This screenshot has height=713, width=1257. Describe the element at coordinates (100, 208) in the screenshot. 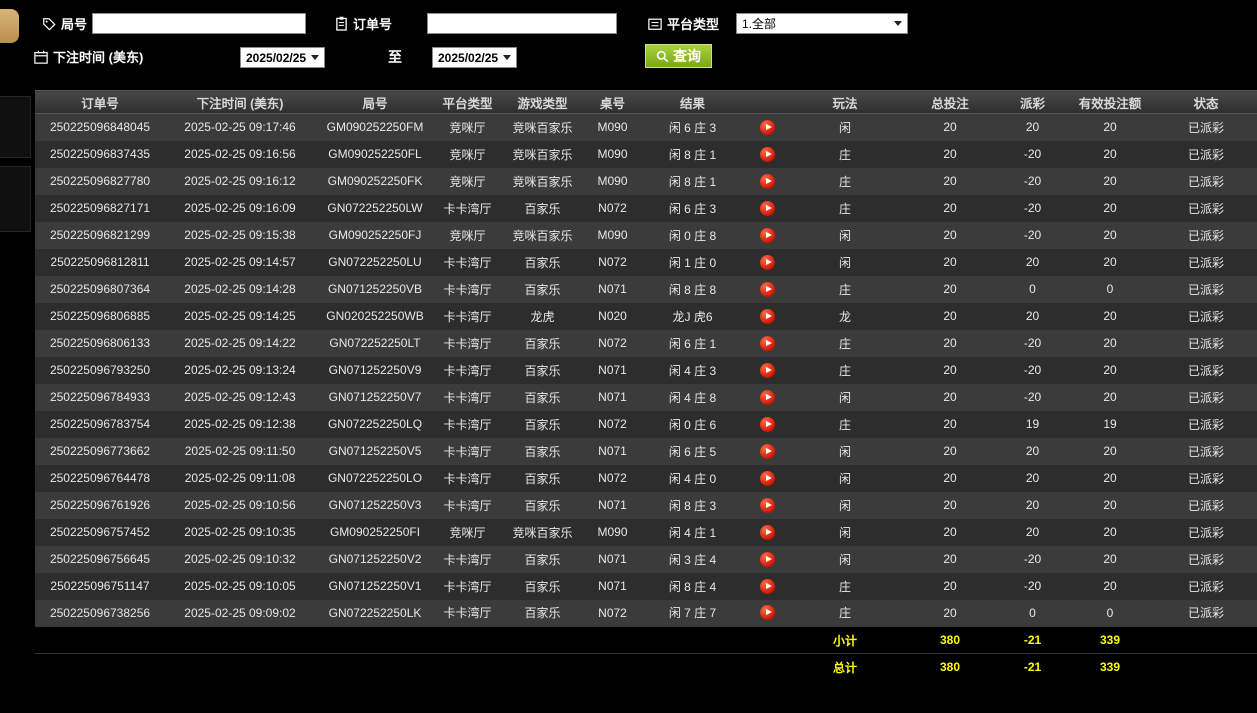

I see `cell-order: 250225096827171` at that location.